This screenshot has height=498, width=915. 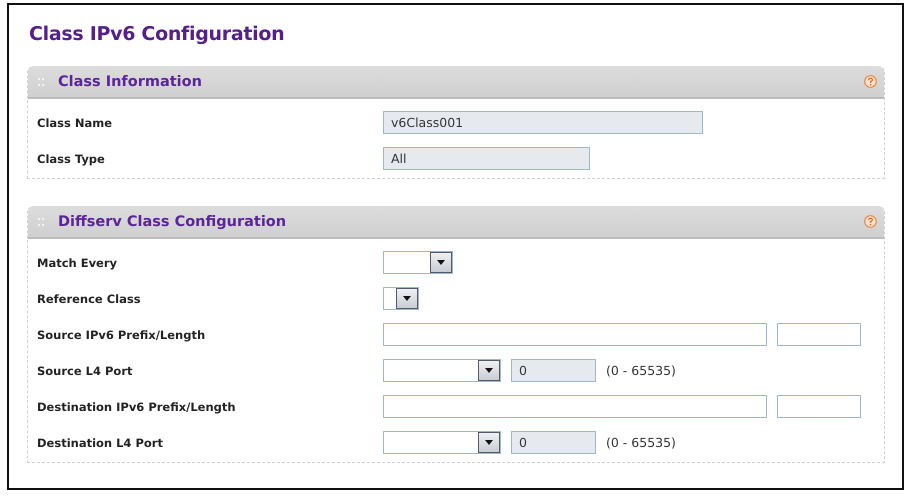 What do you see at coordinates (77, 263) in the screenshot?
I see `field-label: Match Every` at bounding box center [77, 263].